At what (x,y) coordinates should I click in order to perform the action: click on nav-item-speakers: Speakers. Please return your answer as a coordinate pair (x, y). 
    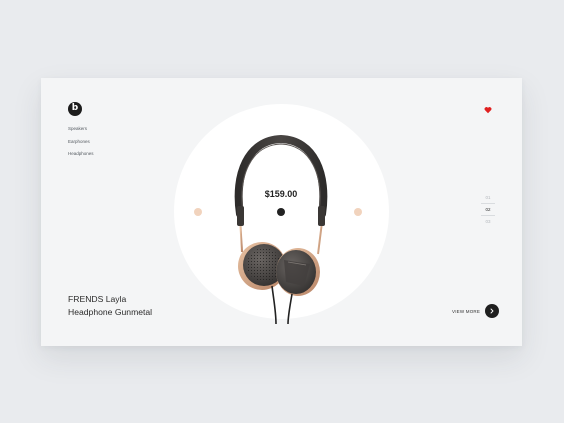
    Looking at the image, I should click on (81, 128).